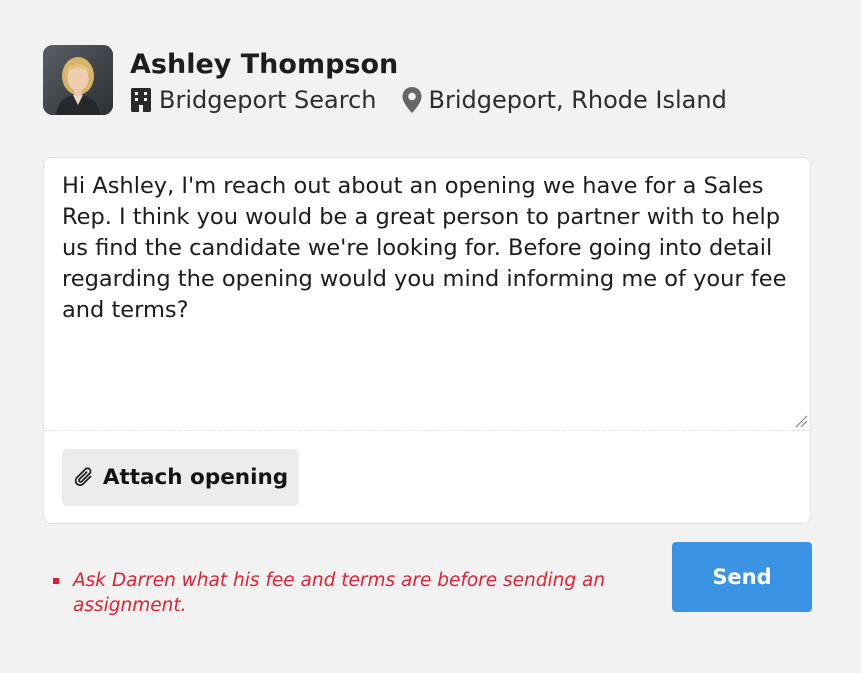  What do you see at coordinates (195, 477) in the screenshot?
I see `attach-opening-label: Attach opening` at bounding box center [195, 477].